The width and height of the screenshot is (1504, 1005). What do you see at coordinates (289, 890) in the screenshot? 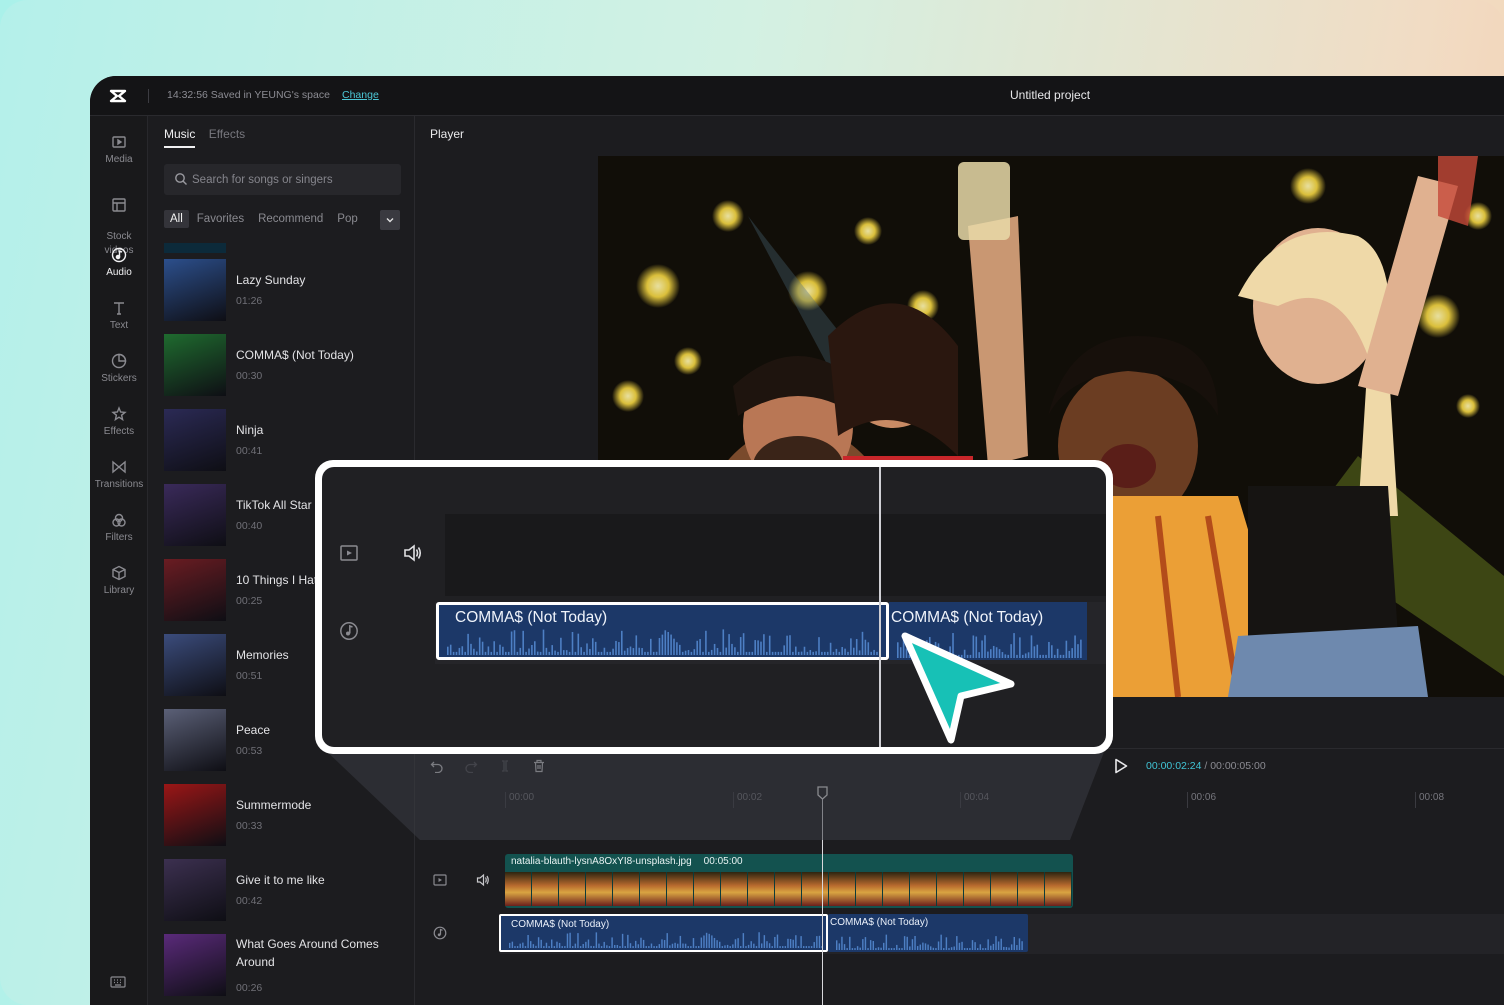
I see `music-track-item: Give it to me like 00:42` at bounding box center [289, 890].